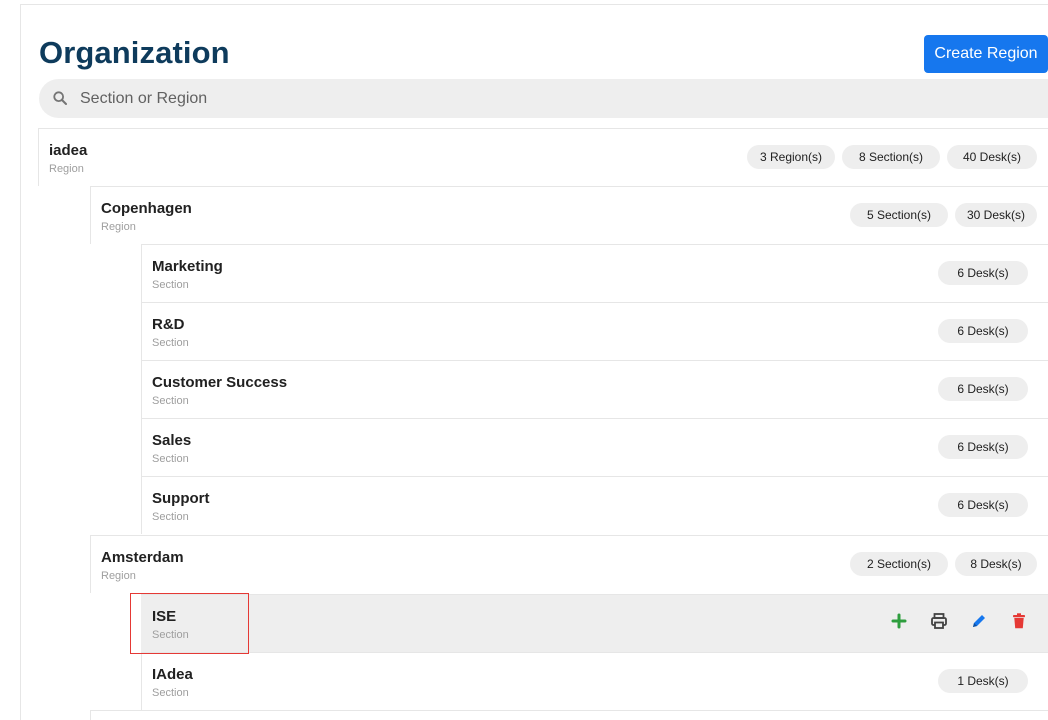  Describe the element at coordinates (60, 98) in the screenshot. I see `search-icon` at that location.